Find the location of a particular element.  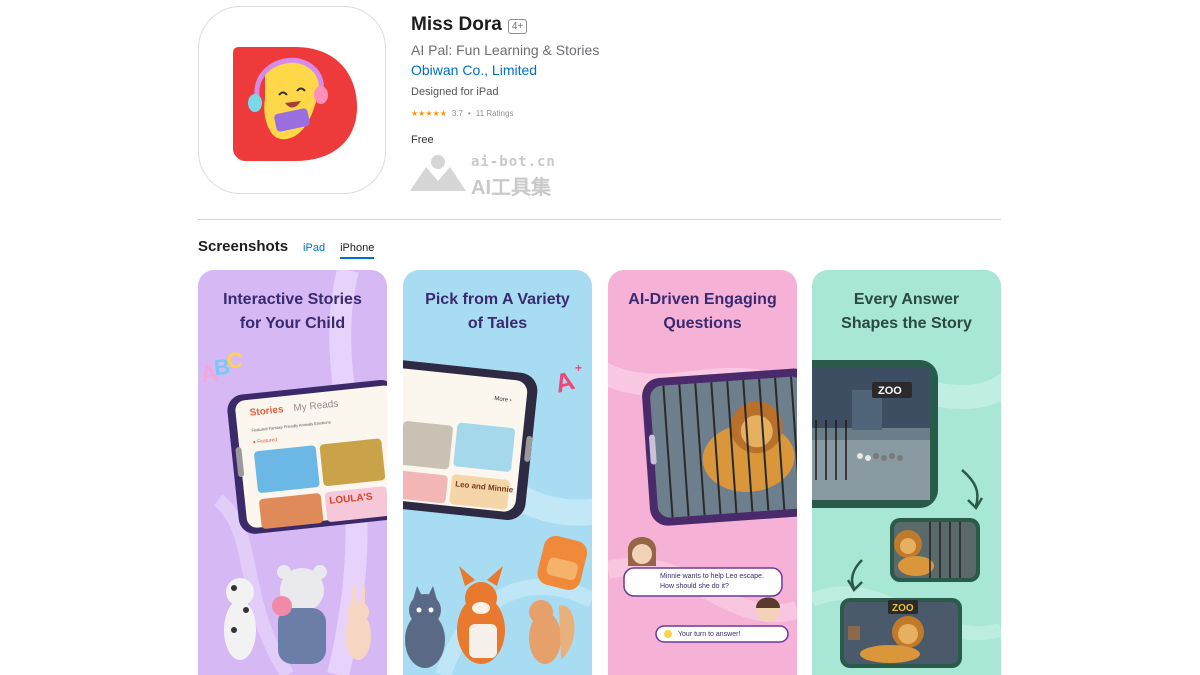

screenshot-2-caption-line1: Pick from A Variety is located at coordinates (497, 299).